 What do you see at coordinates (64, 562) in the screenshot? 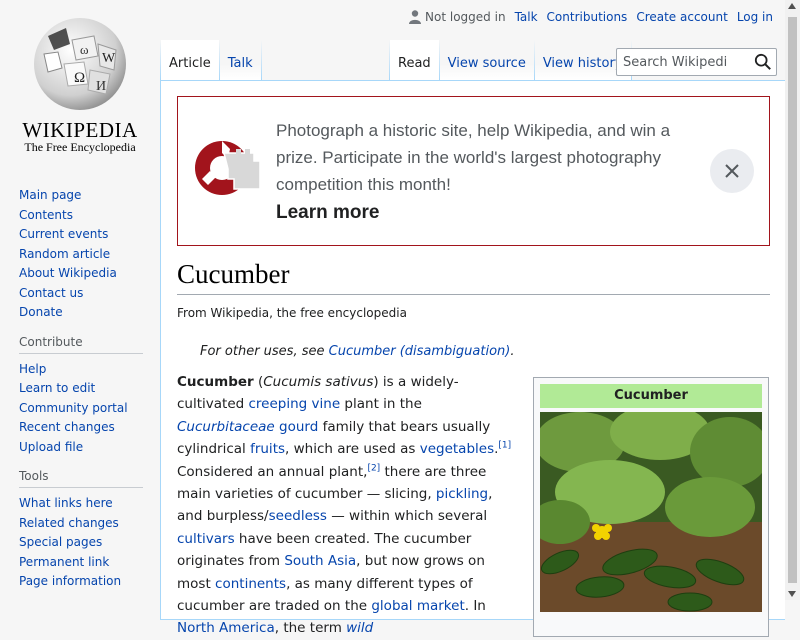
I see `sidebar-item-permanent-link: Permanent link` at bounding box center [64, 562].